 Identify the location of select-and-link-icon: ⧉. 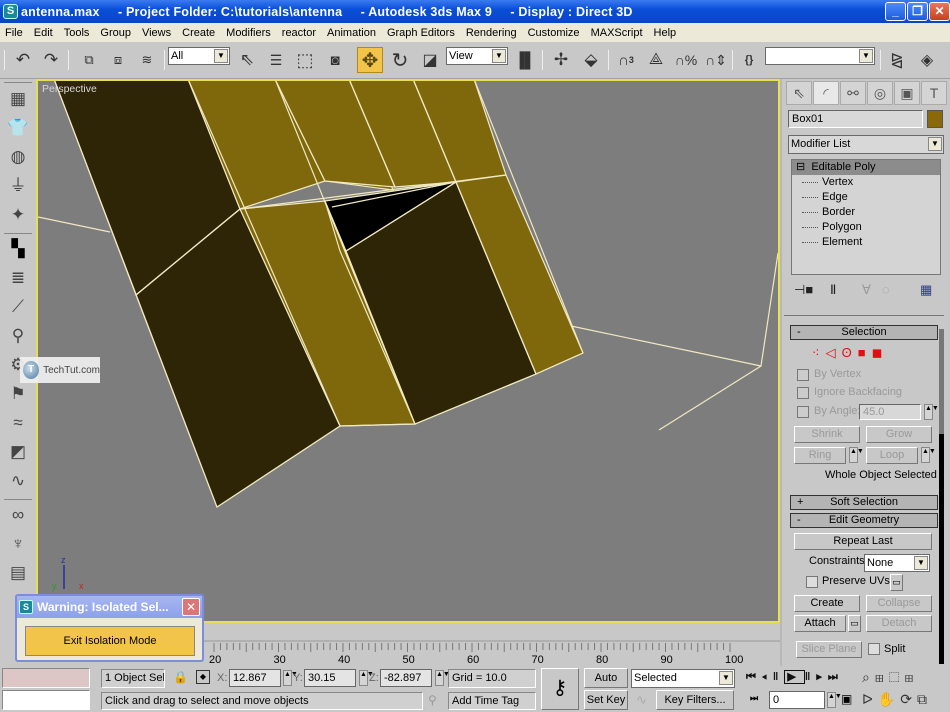
(89, 60).